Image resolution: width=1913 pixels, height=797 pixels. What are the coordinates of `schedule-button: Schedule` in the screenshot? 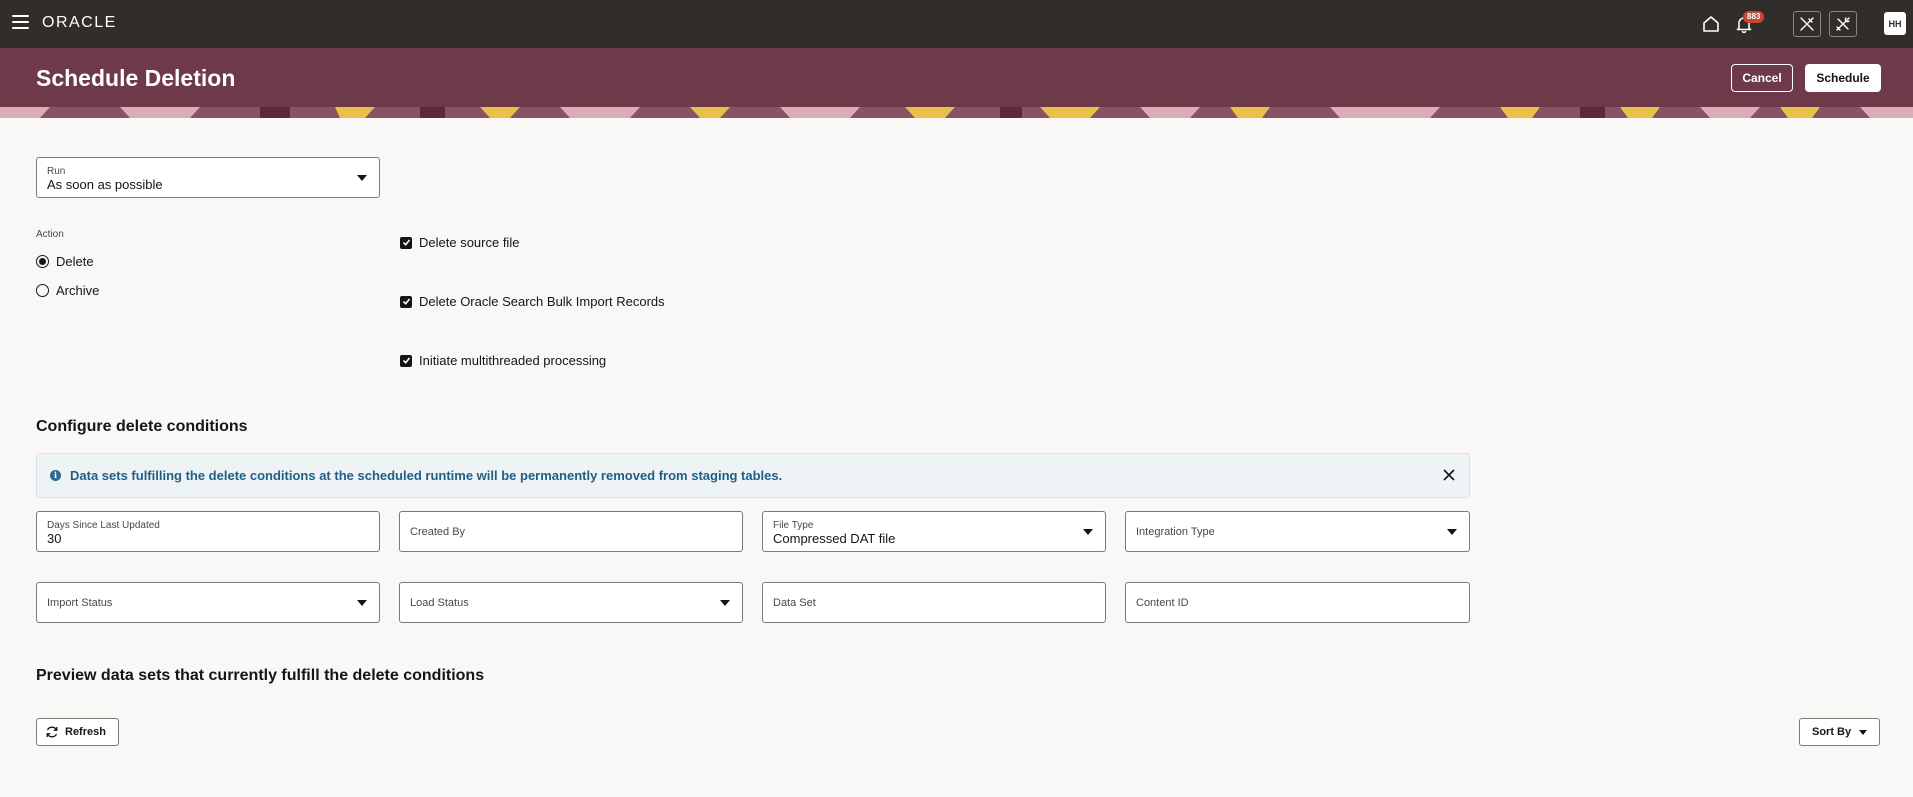 It's located at (1843, 78).